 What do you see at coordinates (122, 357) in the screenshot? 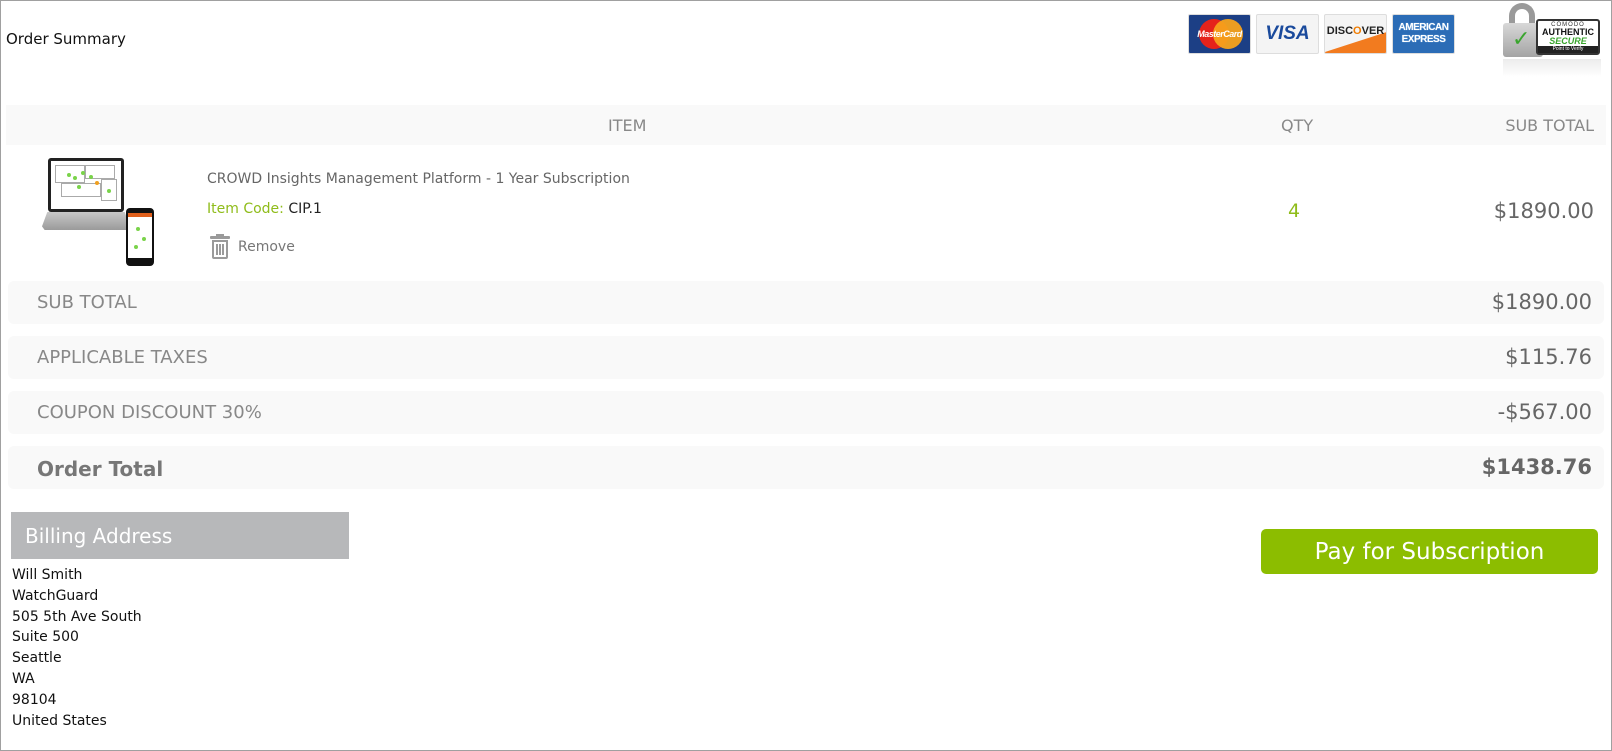
I see `taxes-label: APPLICABLE TAXES` at bounding box center [122, 357].